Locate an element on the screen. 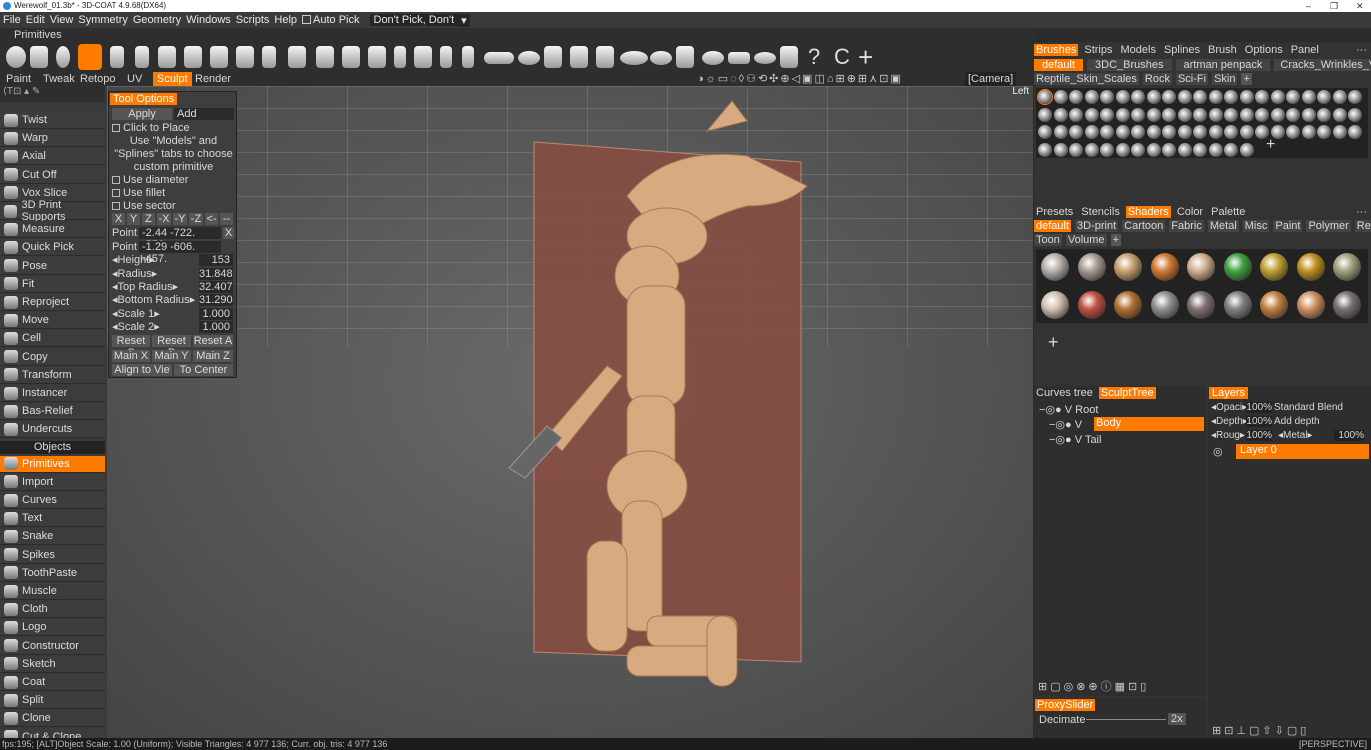  axis-neg-z-button: -Z is located at coordinates (196, 219).